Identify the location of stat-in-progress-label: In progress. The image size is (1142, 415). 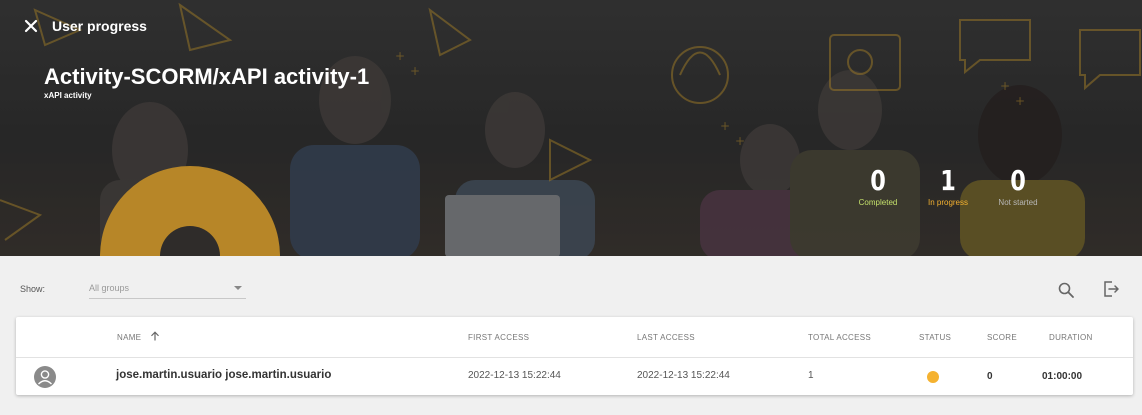
(948, 202).